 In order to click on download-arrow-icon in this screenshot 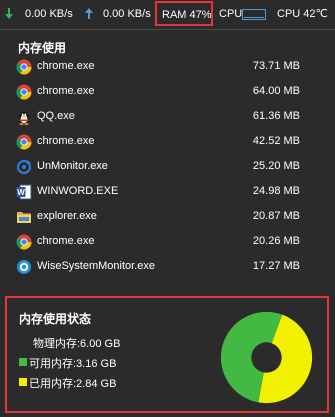, I will do `click(9, 13)`.